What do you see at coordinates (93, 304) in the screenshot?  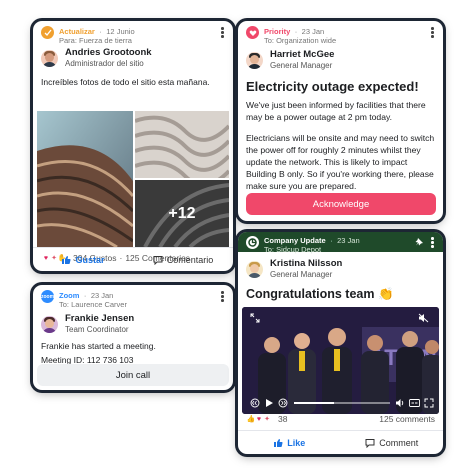 I see `audience-label: To: Laurence Carver` at bounding box center [93, 304].